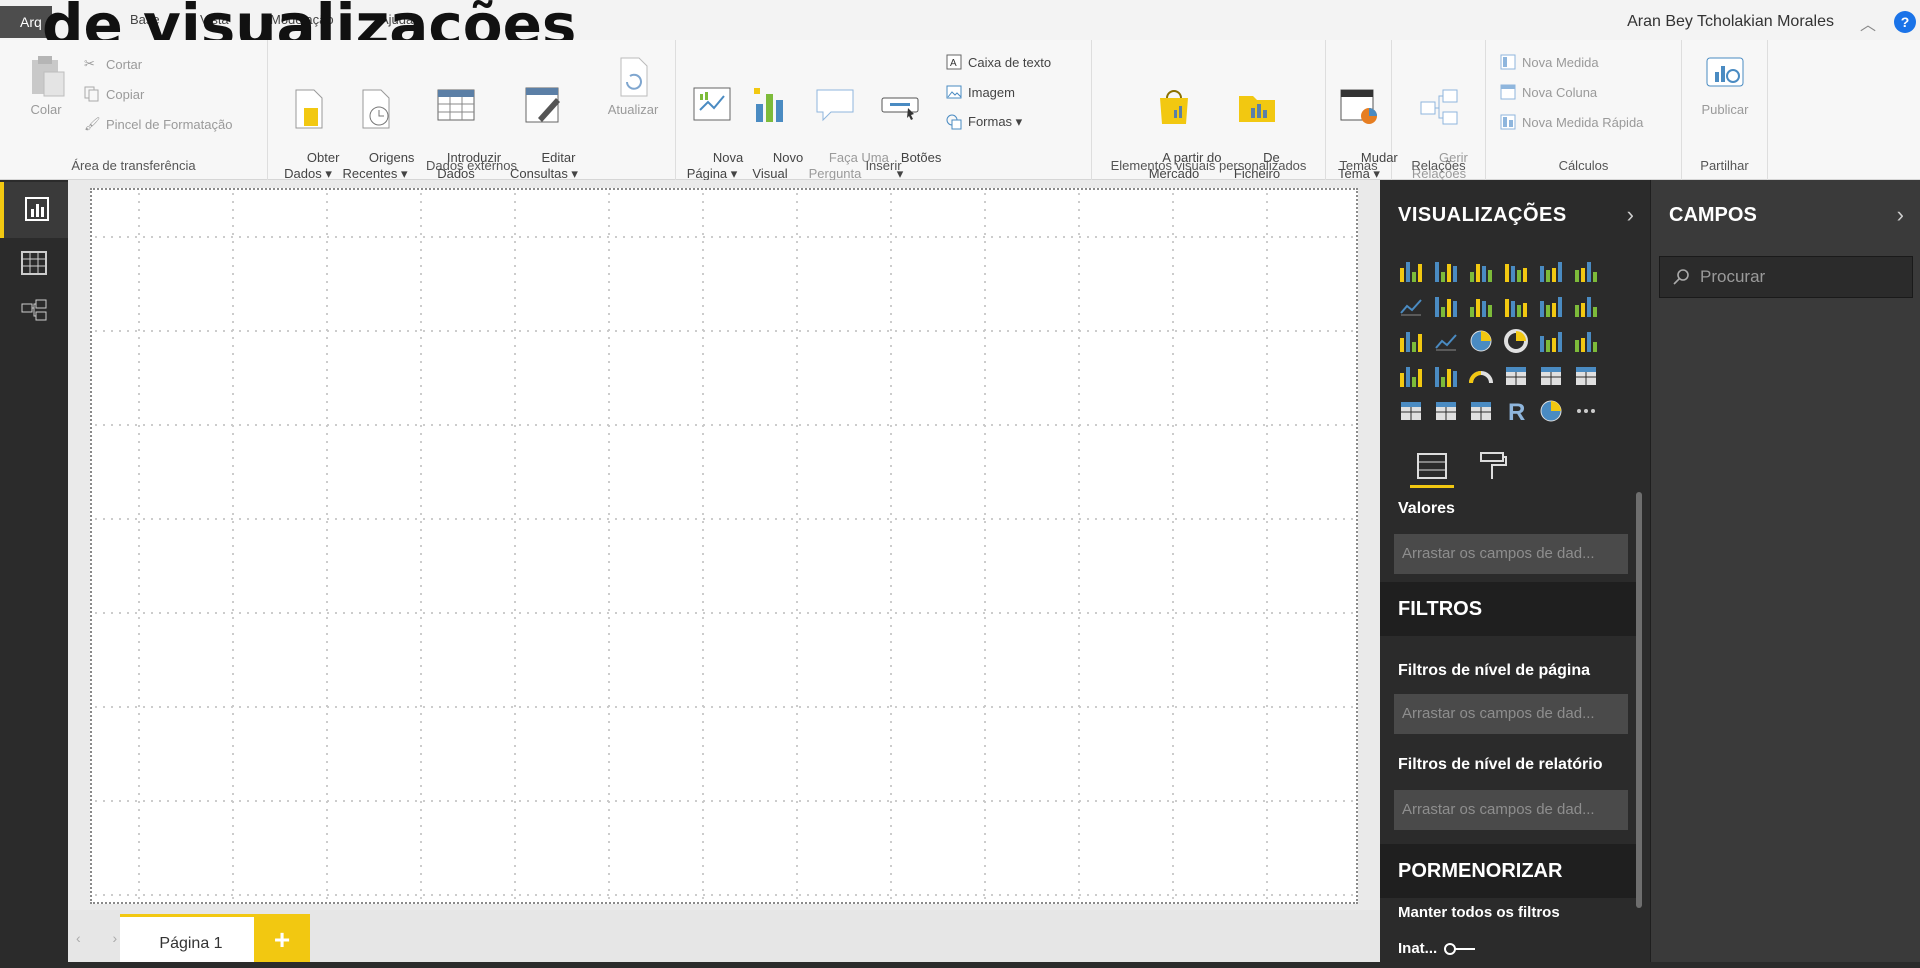 This screenshot has height=968, width=1920. I want to click on measure-icon, so click(1508, 62).